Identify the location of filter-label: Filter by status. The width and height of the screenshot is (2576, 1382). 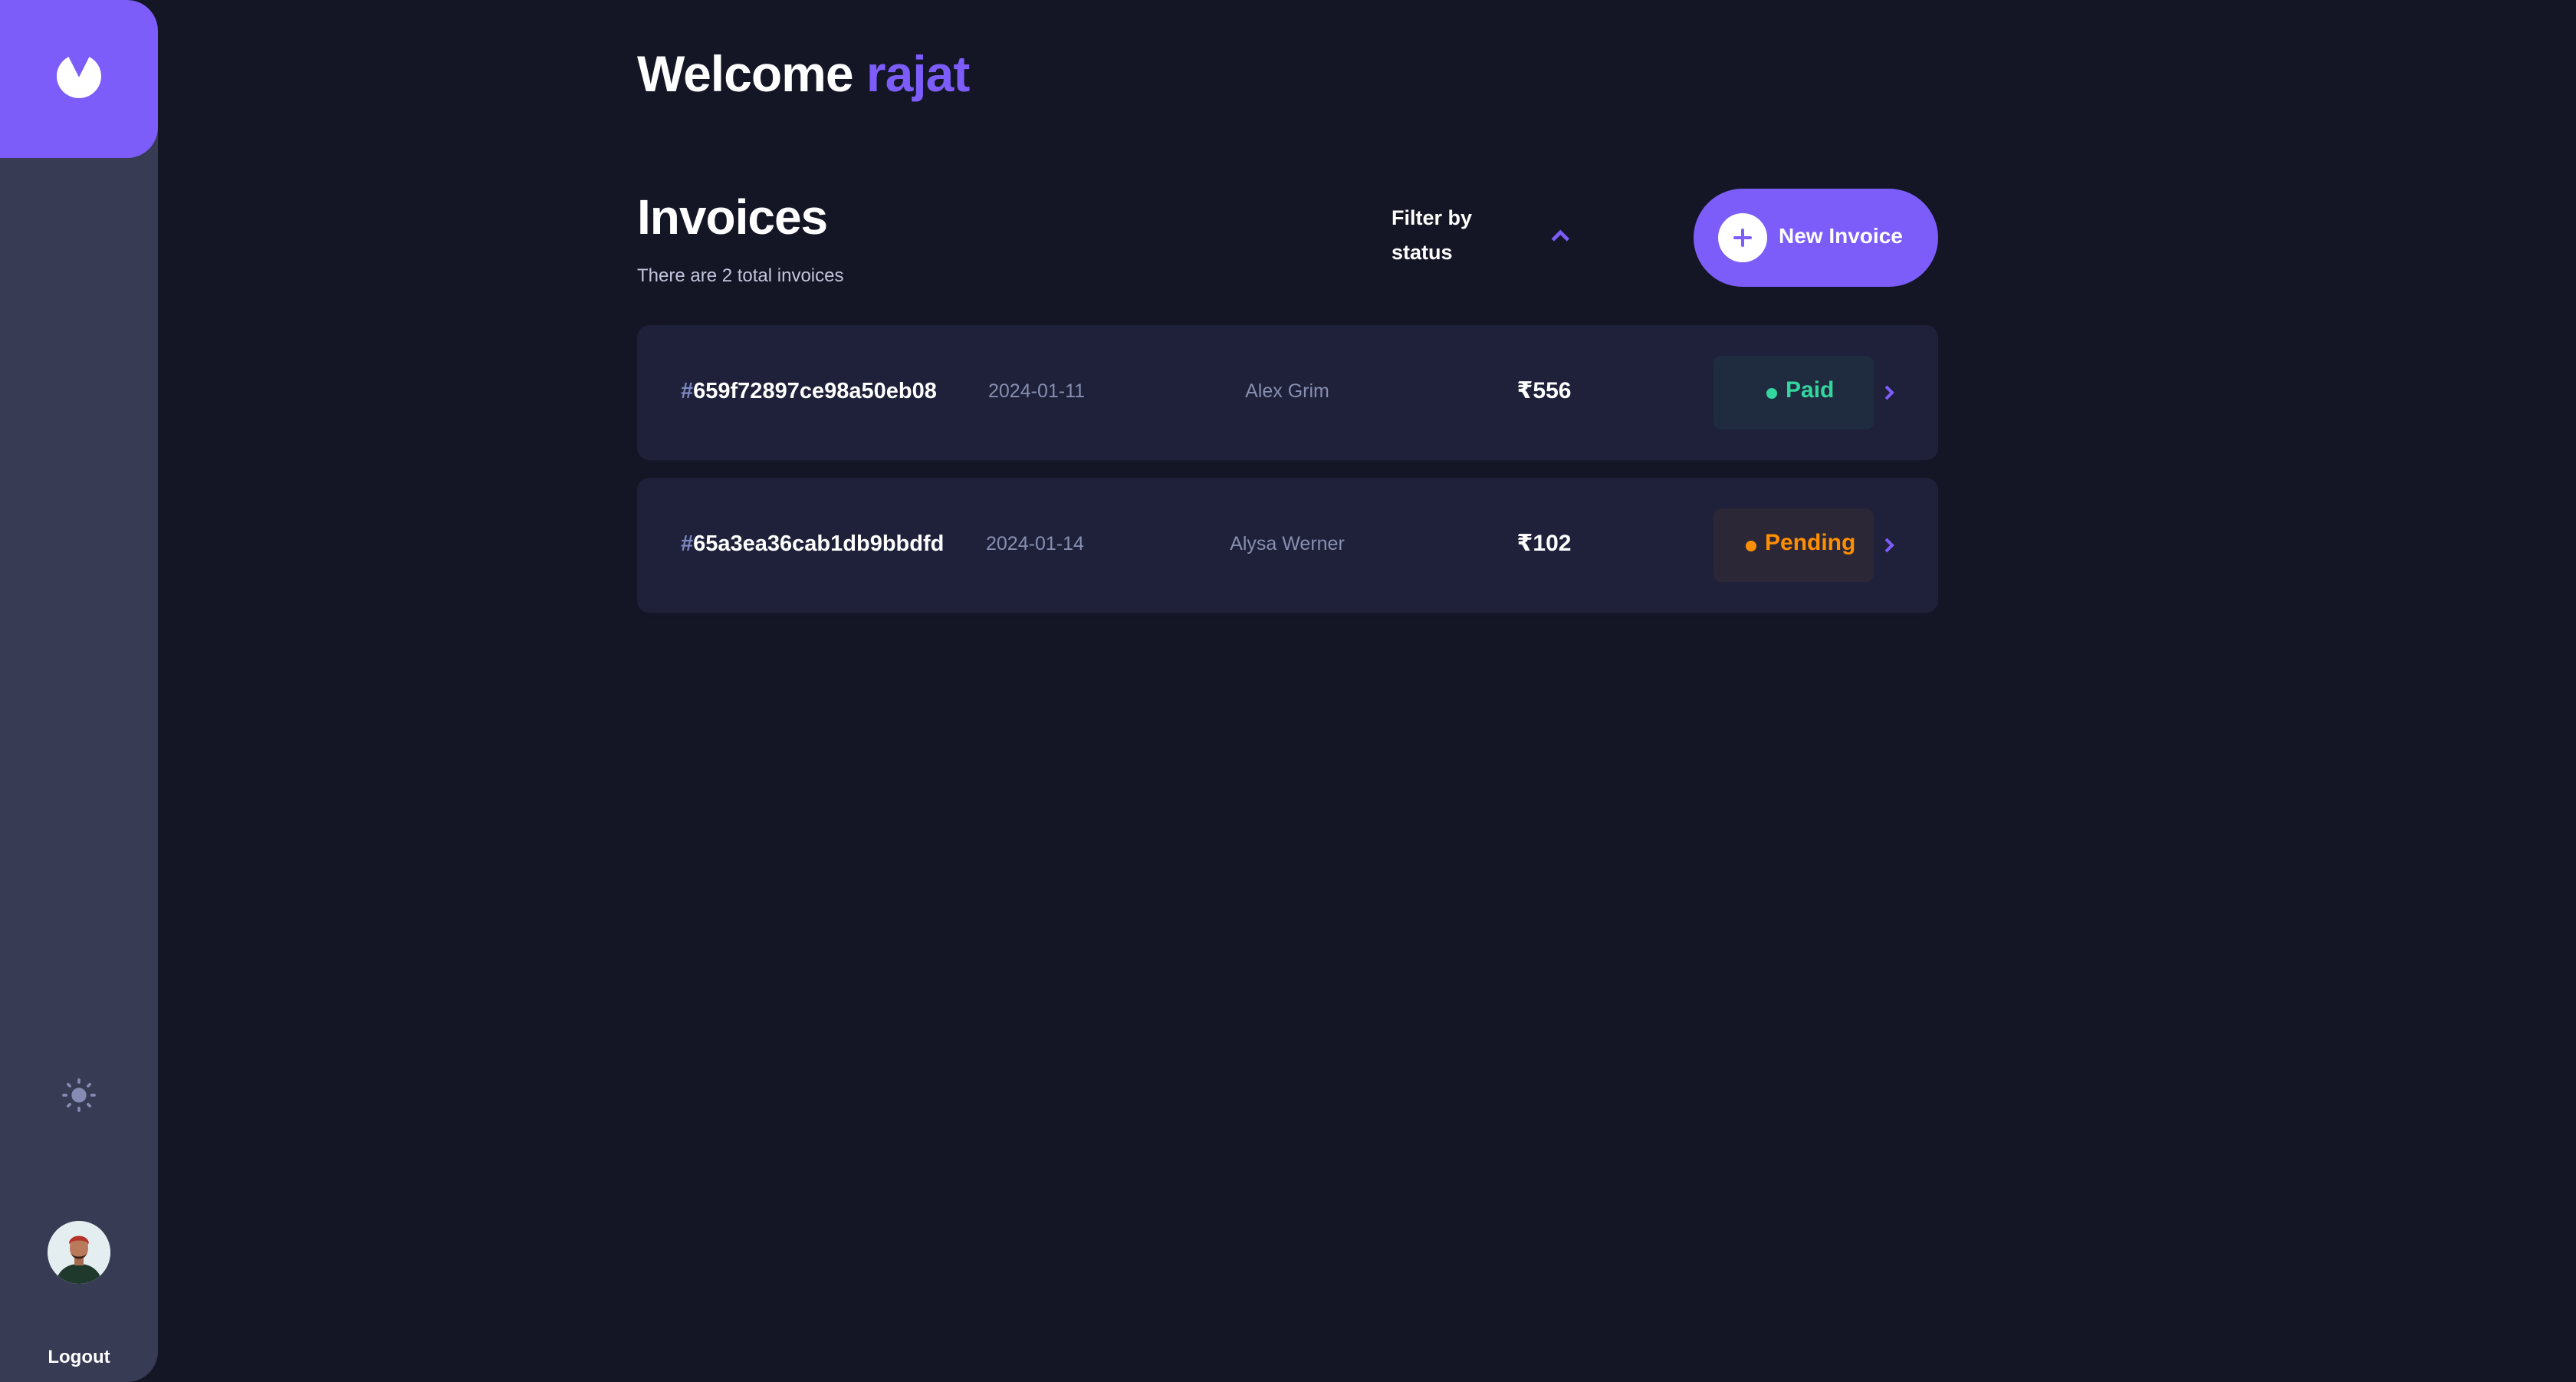
(1433, 235).